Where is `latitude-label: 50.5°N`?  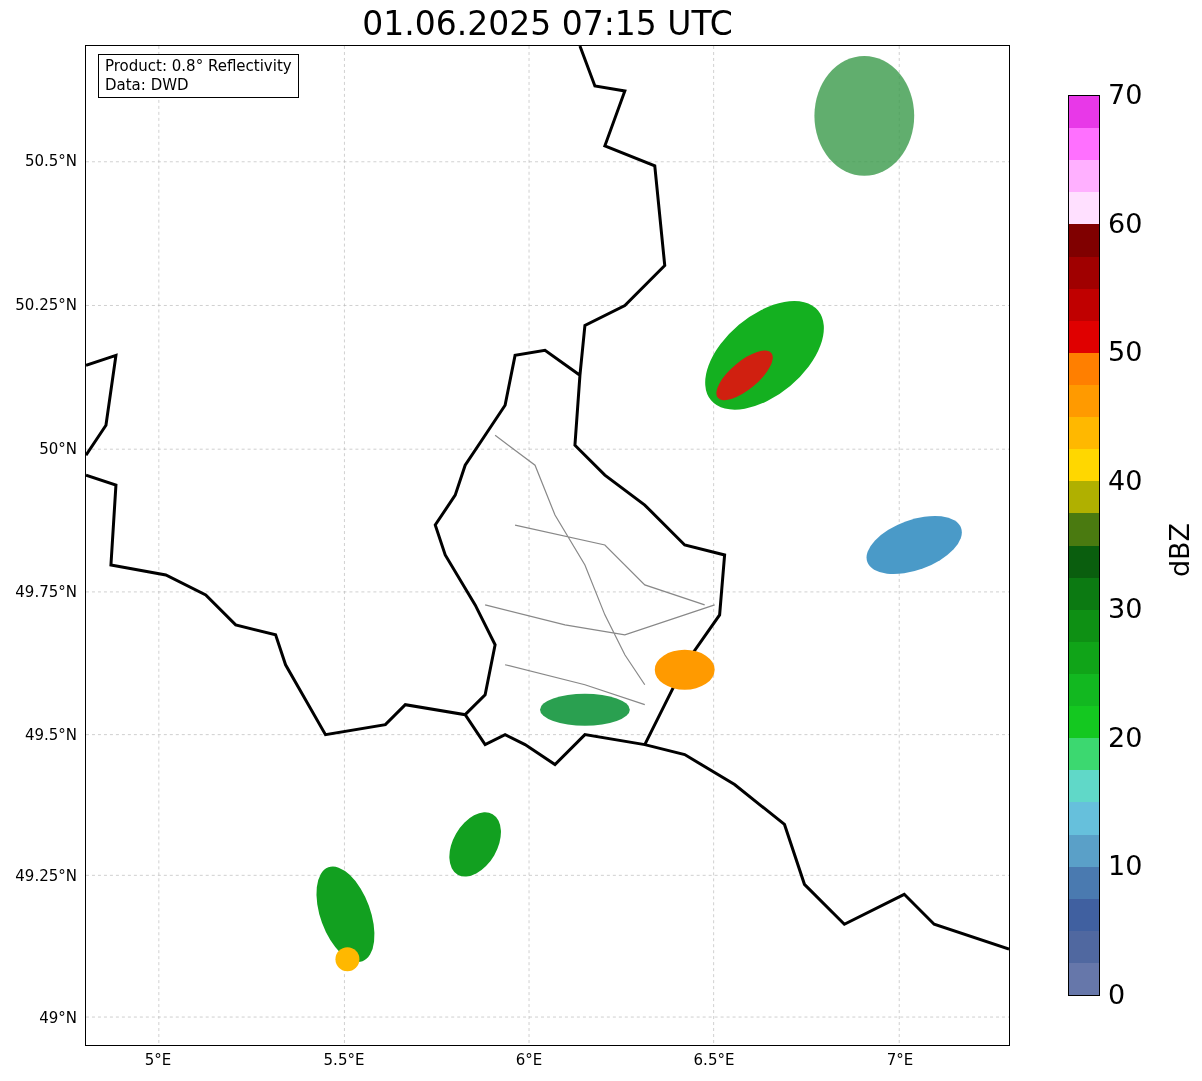
latitude-label: 50.5°N is located at coordinates (50, 161).